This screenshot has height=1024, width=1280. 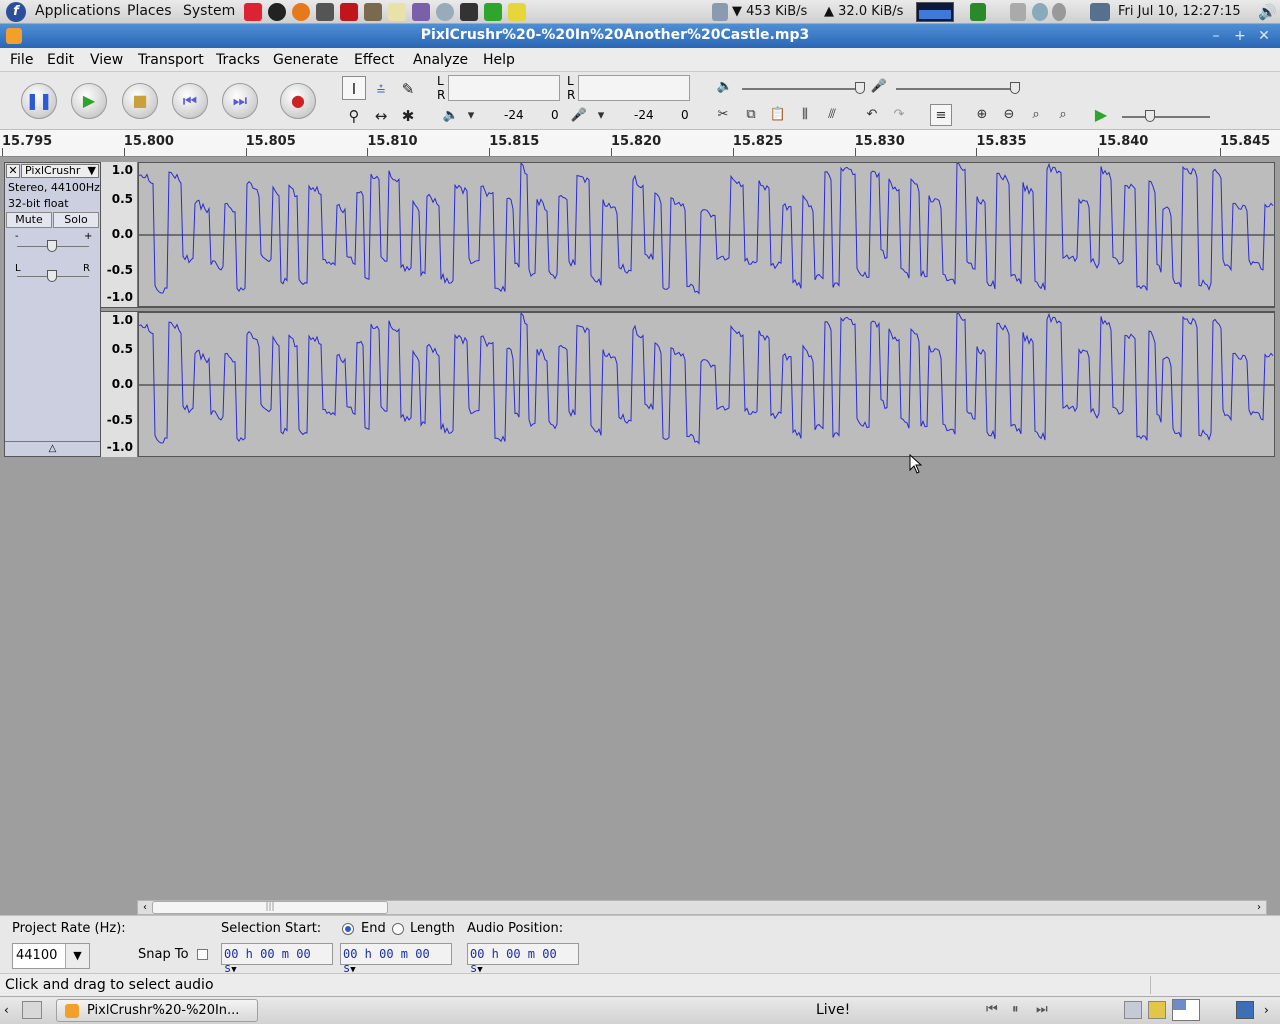 What do you see at coordinates (354, 115) in the screenshot?
I see `zoom-tool: ⚲` at bounding box center [354, 115].